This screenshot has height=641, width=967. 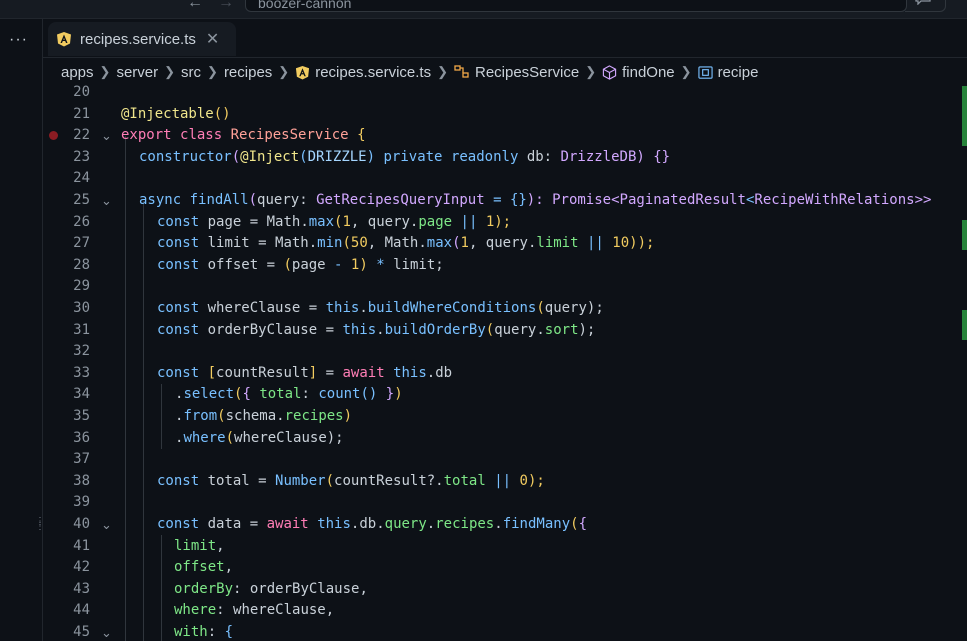 I want to click on line-number: 39, so click(x=81, y=502).